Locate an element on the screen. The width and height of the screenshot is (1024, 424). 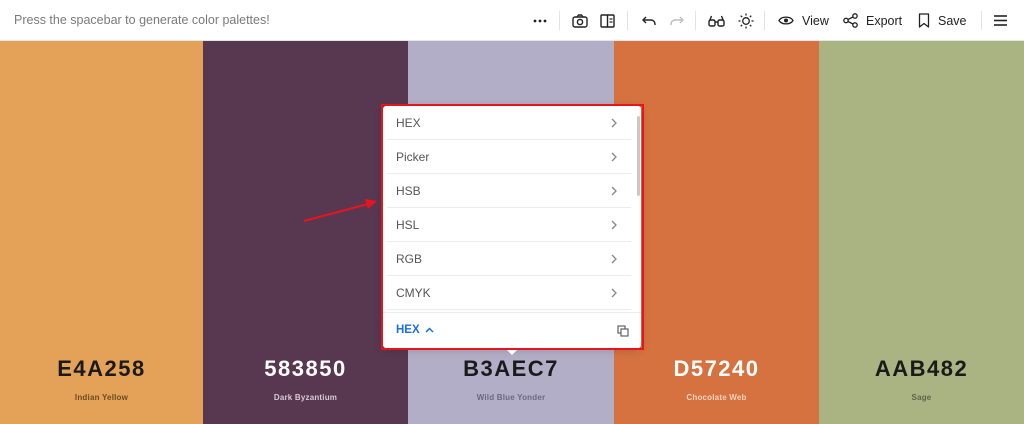
more-horizontal-icon is located at coordinates (540, 20).